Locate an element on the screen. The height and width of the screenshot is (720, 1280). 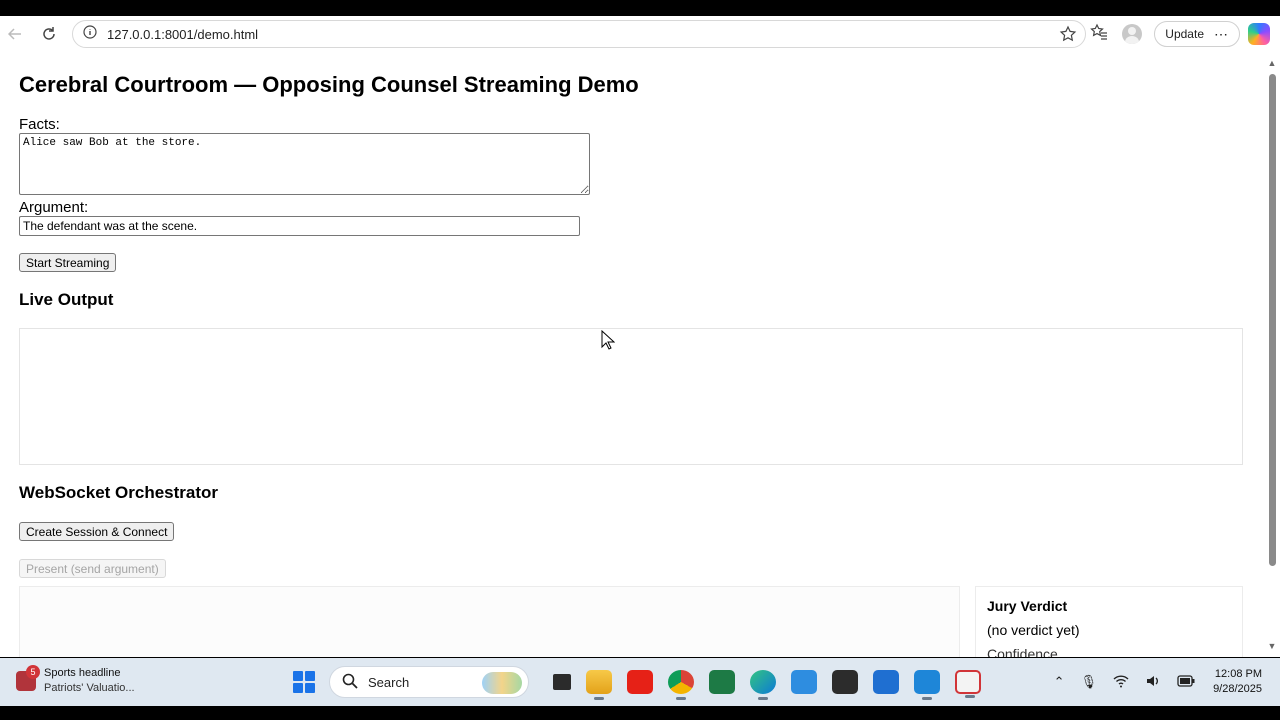
reload-icon is located at coordinates (49, 34).